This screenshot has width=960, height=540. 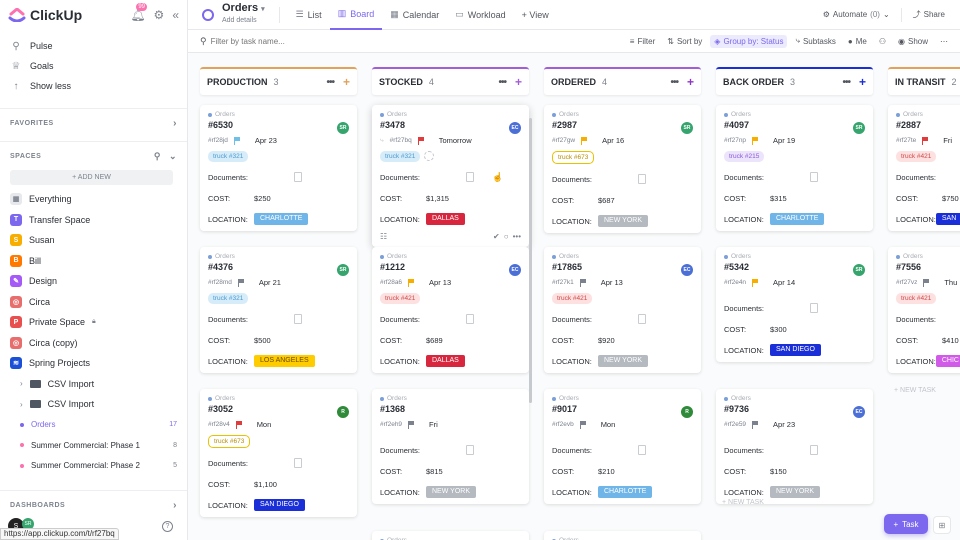 I want to click on location-badge: LOS ANGELES, so click(x=284, y=361).